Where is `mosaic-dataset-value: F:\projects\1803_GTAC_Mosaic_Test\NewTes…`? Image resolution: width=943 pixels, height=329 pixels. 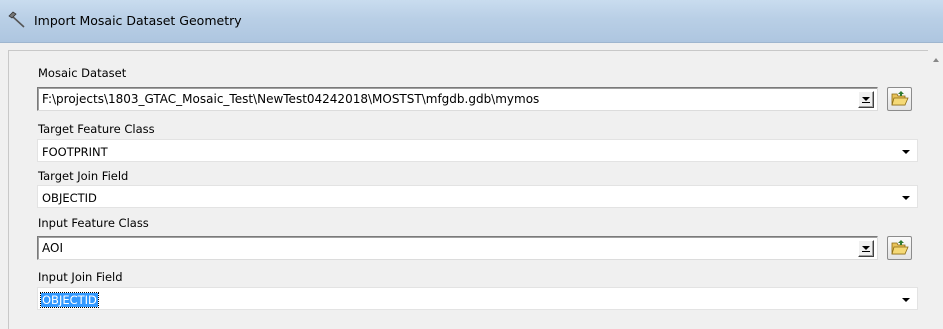
mosaic-dataset-value: F:\projects\1803_GTAC_Mosaic_Test\NewTes… is located at coordinates (291, 99).